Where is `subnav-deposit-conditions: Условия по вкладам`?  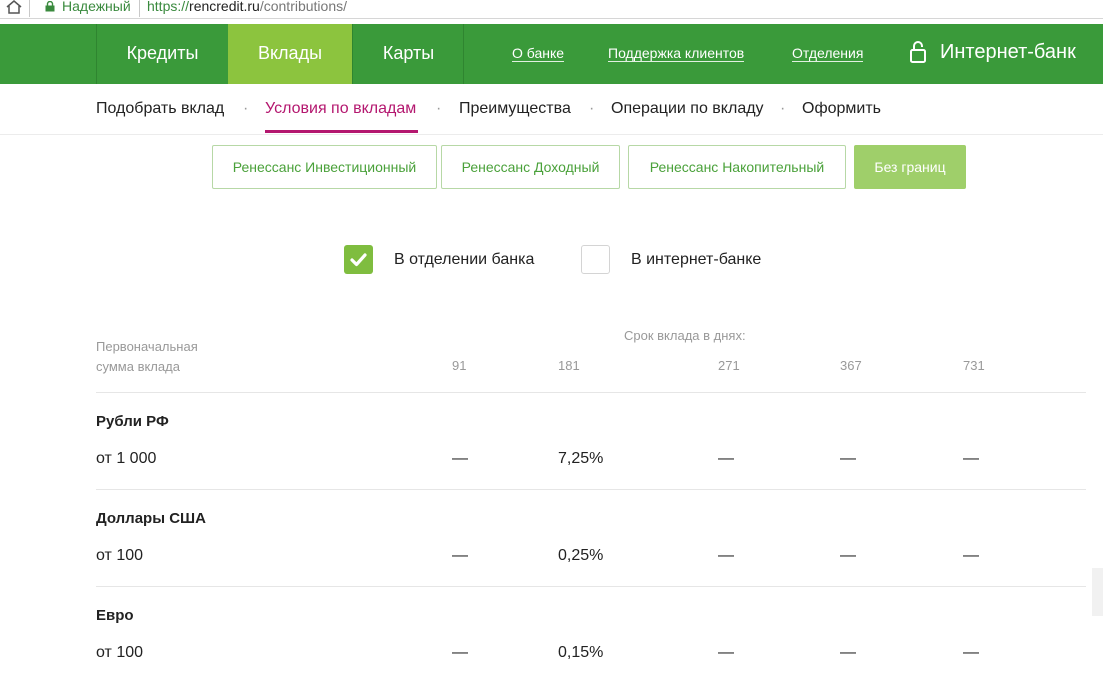
subnav-deposit-conditions: Условия по вкладам is located at coordinates (340, 109).